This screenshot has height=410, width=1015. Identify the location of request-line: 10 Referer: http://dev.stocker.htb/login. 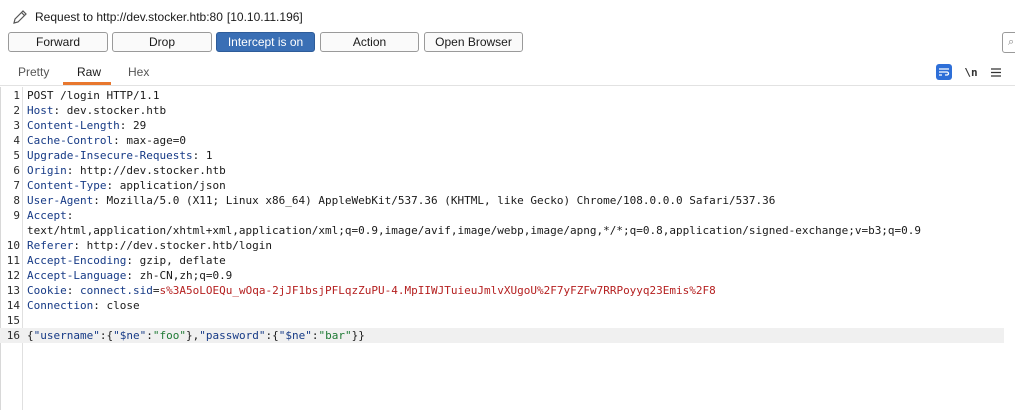
(502, 245).